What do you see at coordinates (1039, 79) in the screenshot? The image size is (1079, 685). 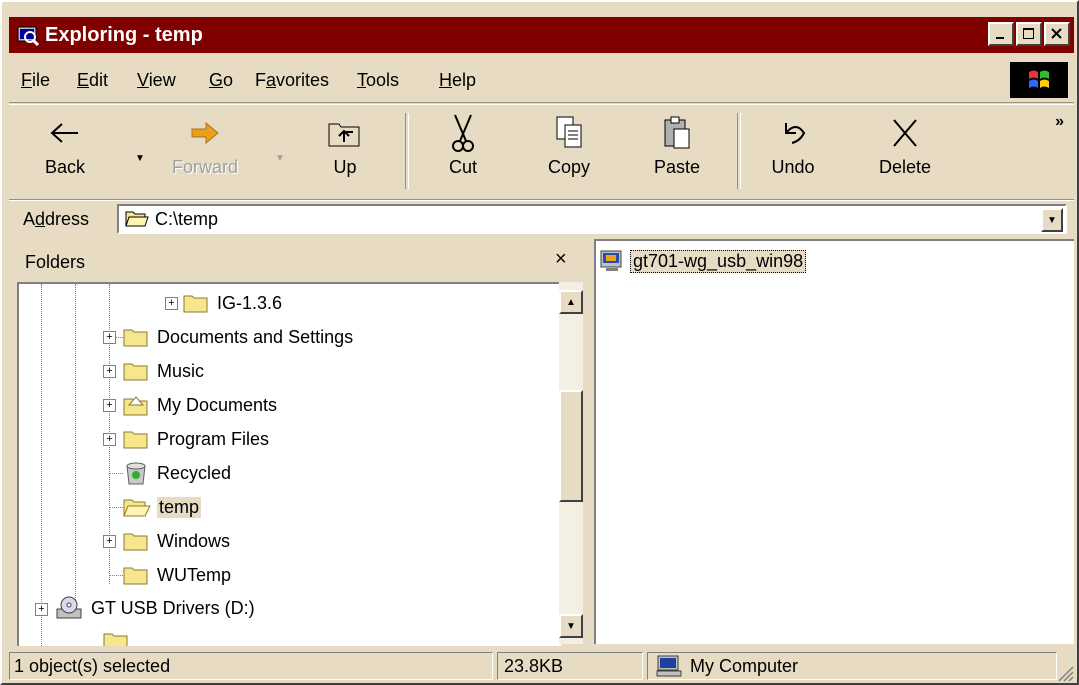 I see `windows-flag-icon` at bounding box center [1039, 79].